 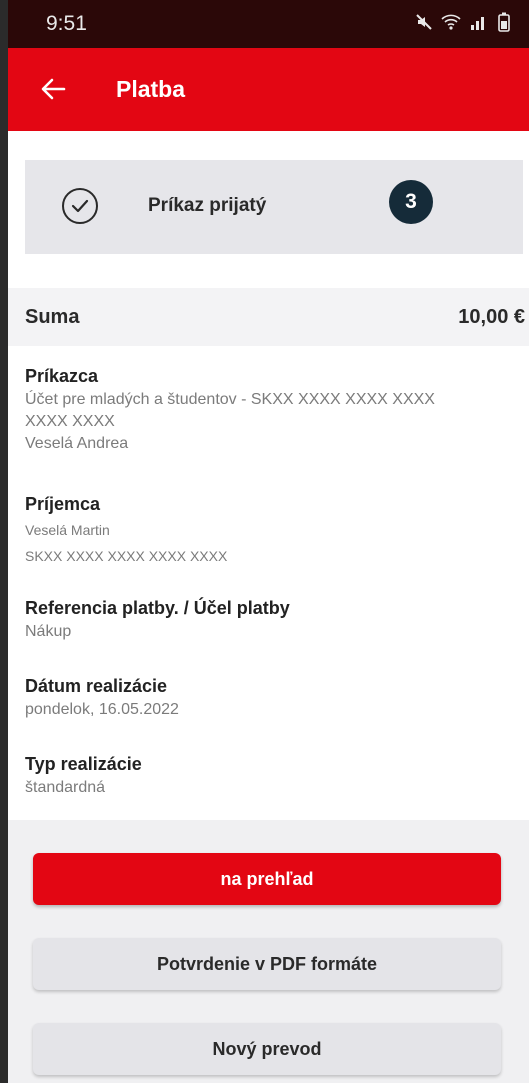 What do you see at coordinates (62, 376) in the screenshot?
I see `payer-heading: Príkazca` at bounding box center [62, 376].